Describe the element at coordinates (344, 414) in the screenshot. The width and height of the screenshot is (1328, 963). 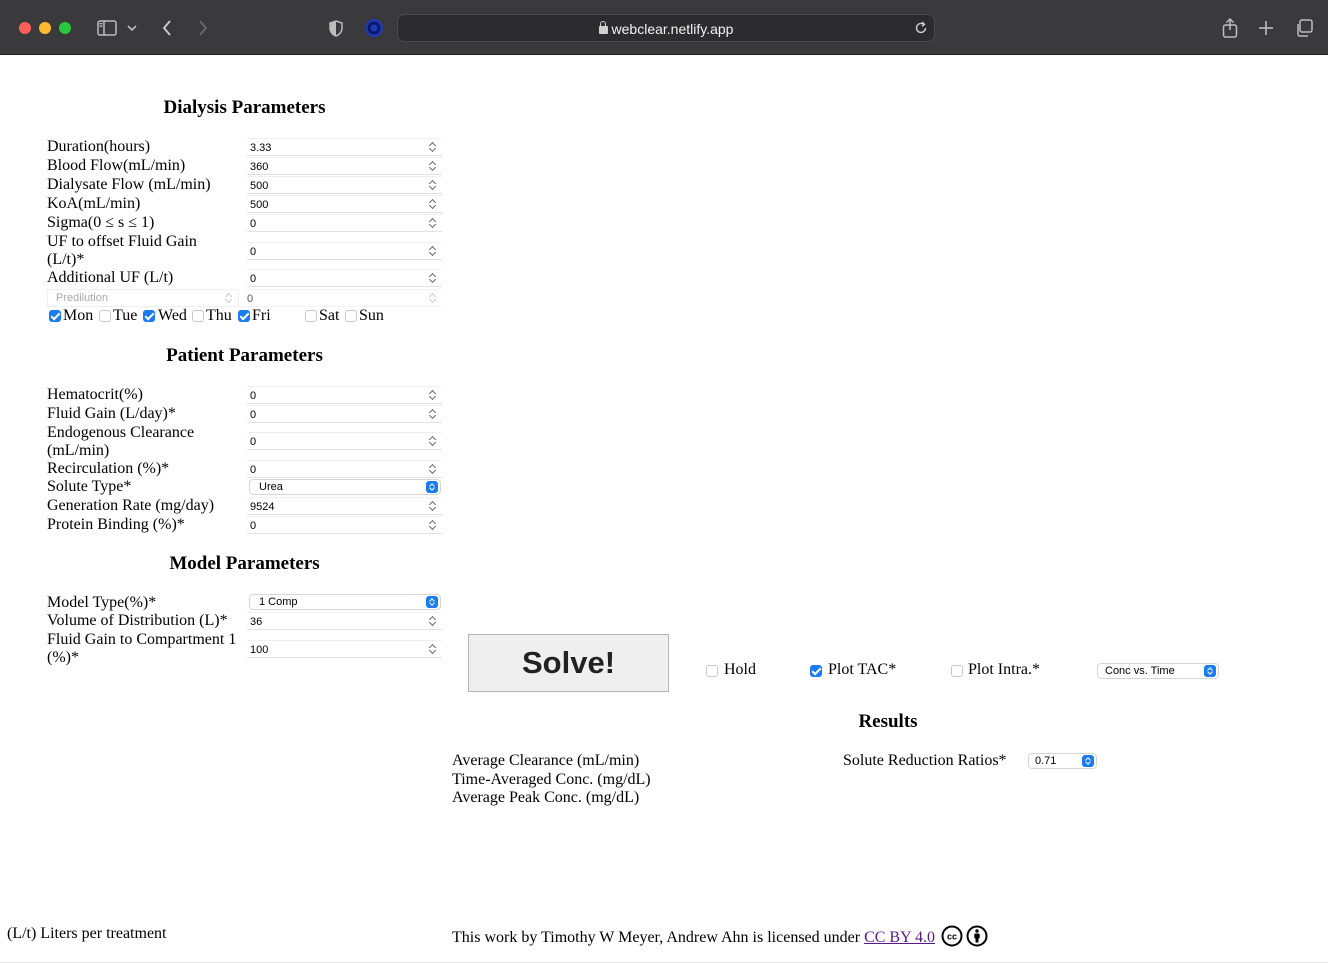
I see `fluid-gain-input: 0` at that location.